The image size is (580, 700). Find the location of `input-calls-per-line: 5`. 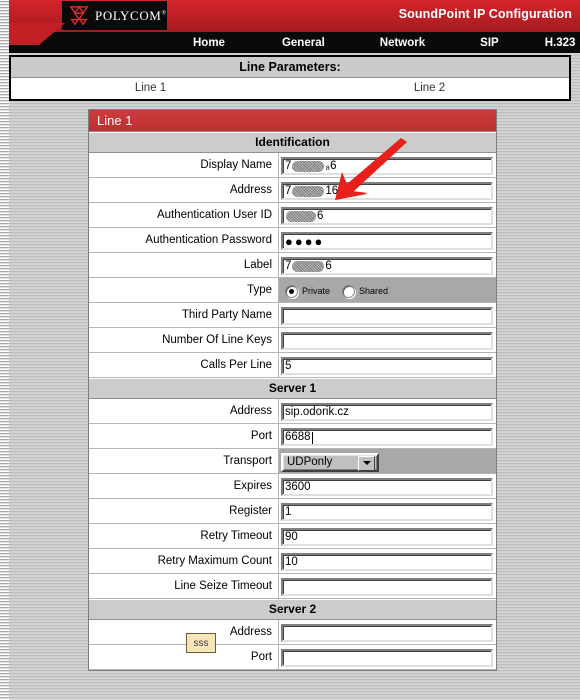

input-calls-per-line: 5 is located at coordinates (387, 366).